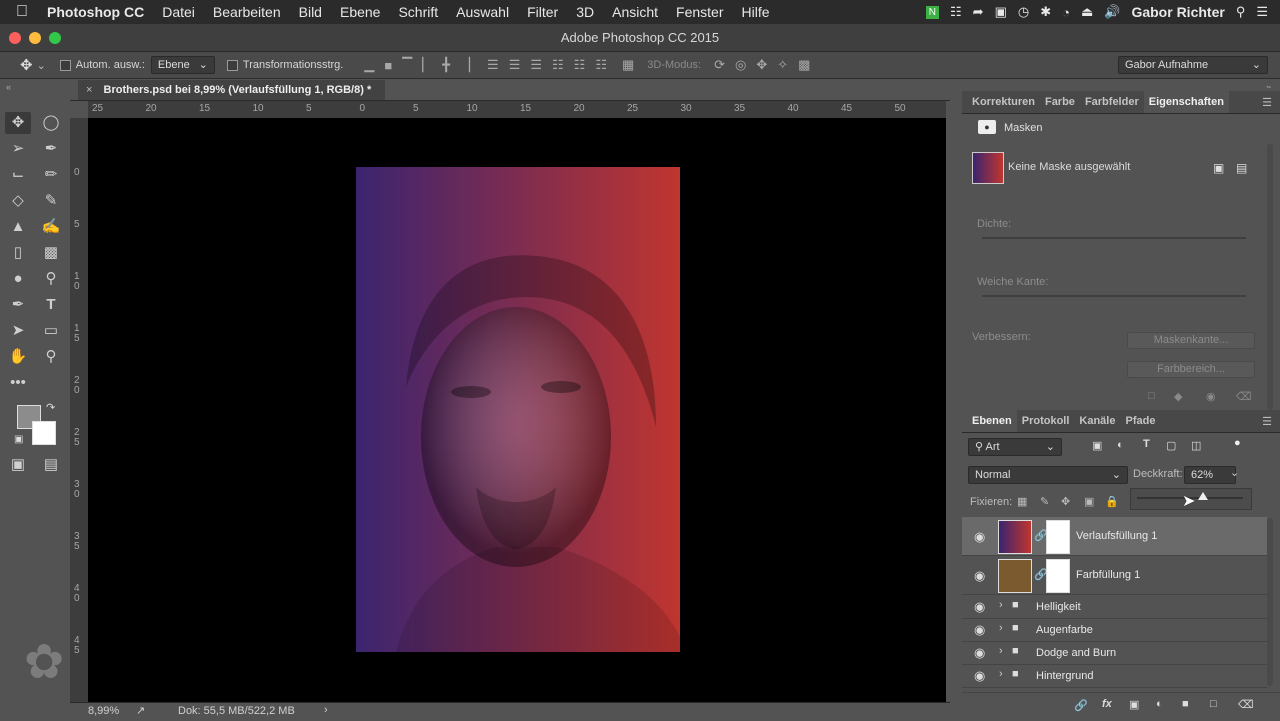 The height and width of the screenshot is (721, 1280). What do you see at coordinates (18, 253) in the screenshot?
I see `eraser-tool-icon: ▯` at bounding box center [18, 253].